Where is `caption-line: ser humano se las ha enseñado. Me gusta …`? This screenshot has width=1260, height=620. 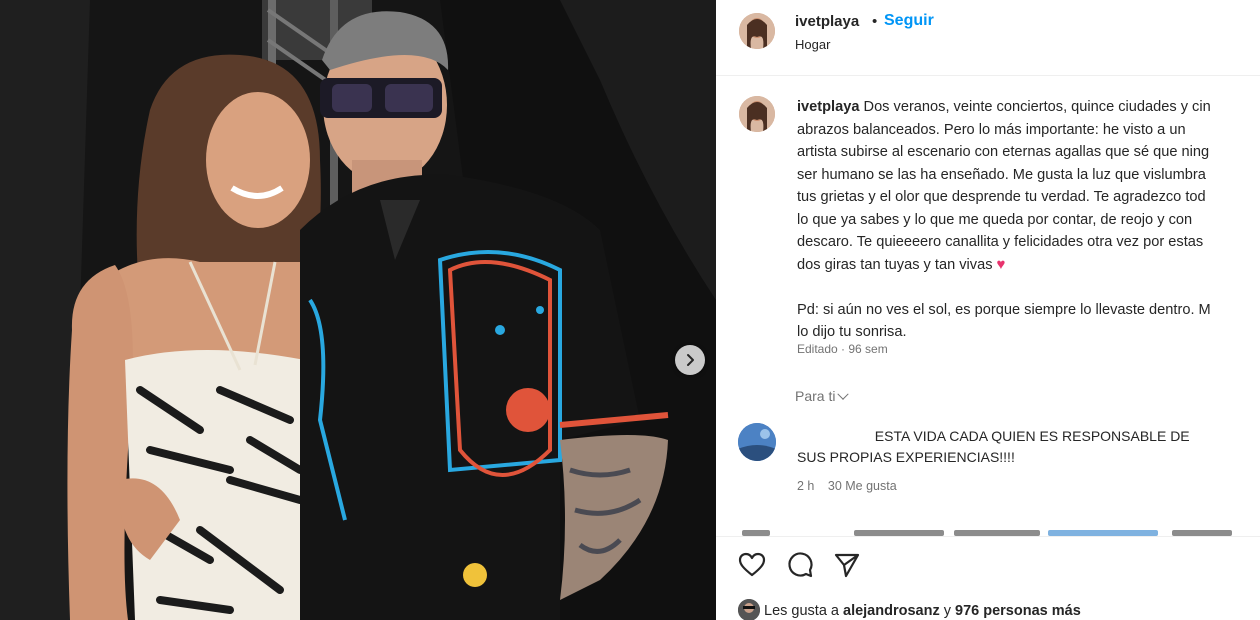 caption-line: ser humano se las ha enseñado. Me gusta … is located at coordinates (1001, 174).